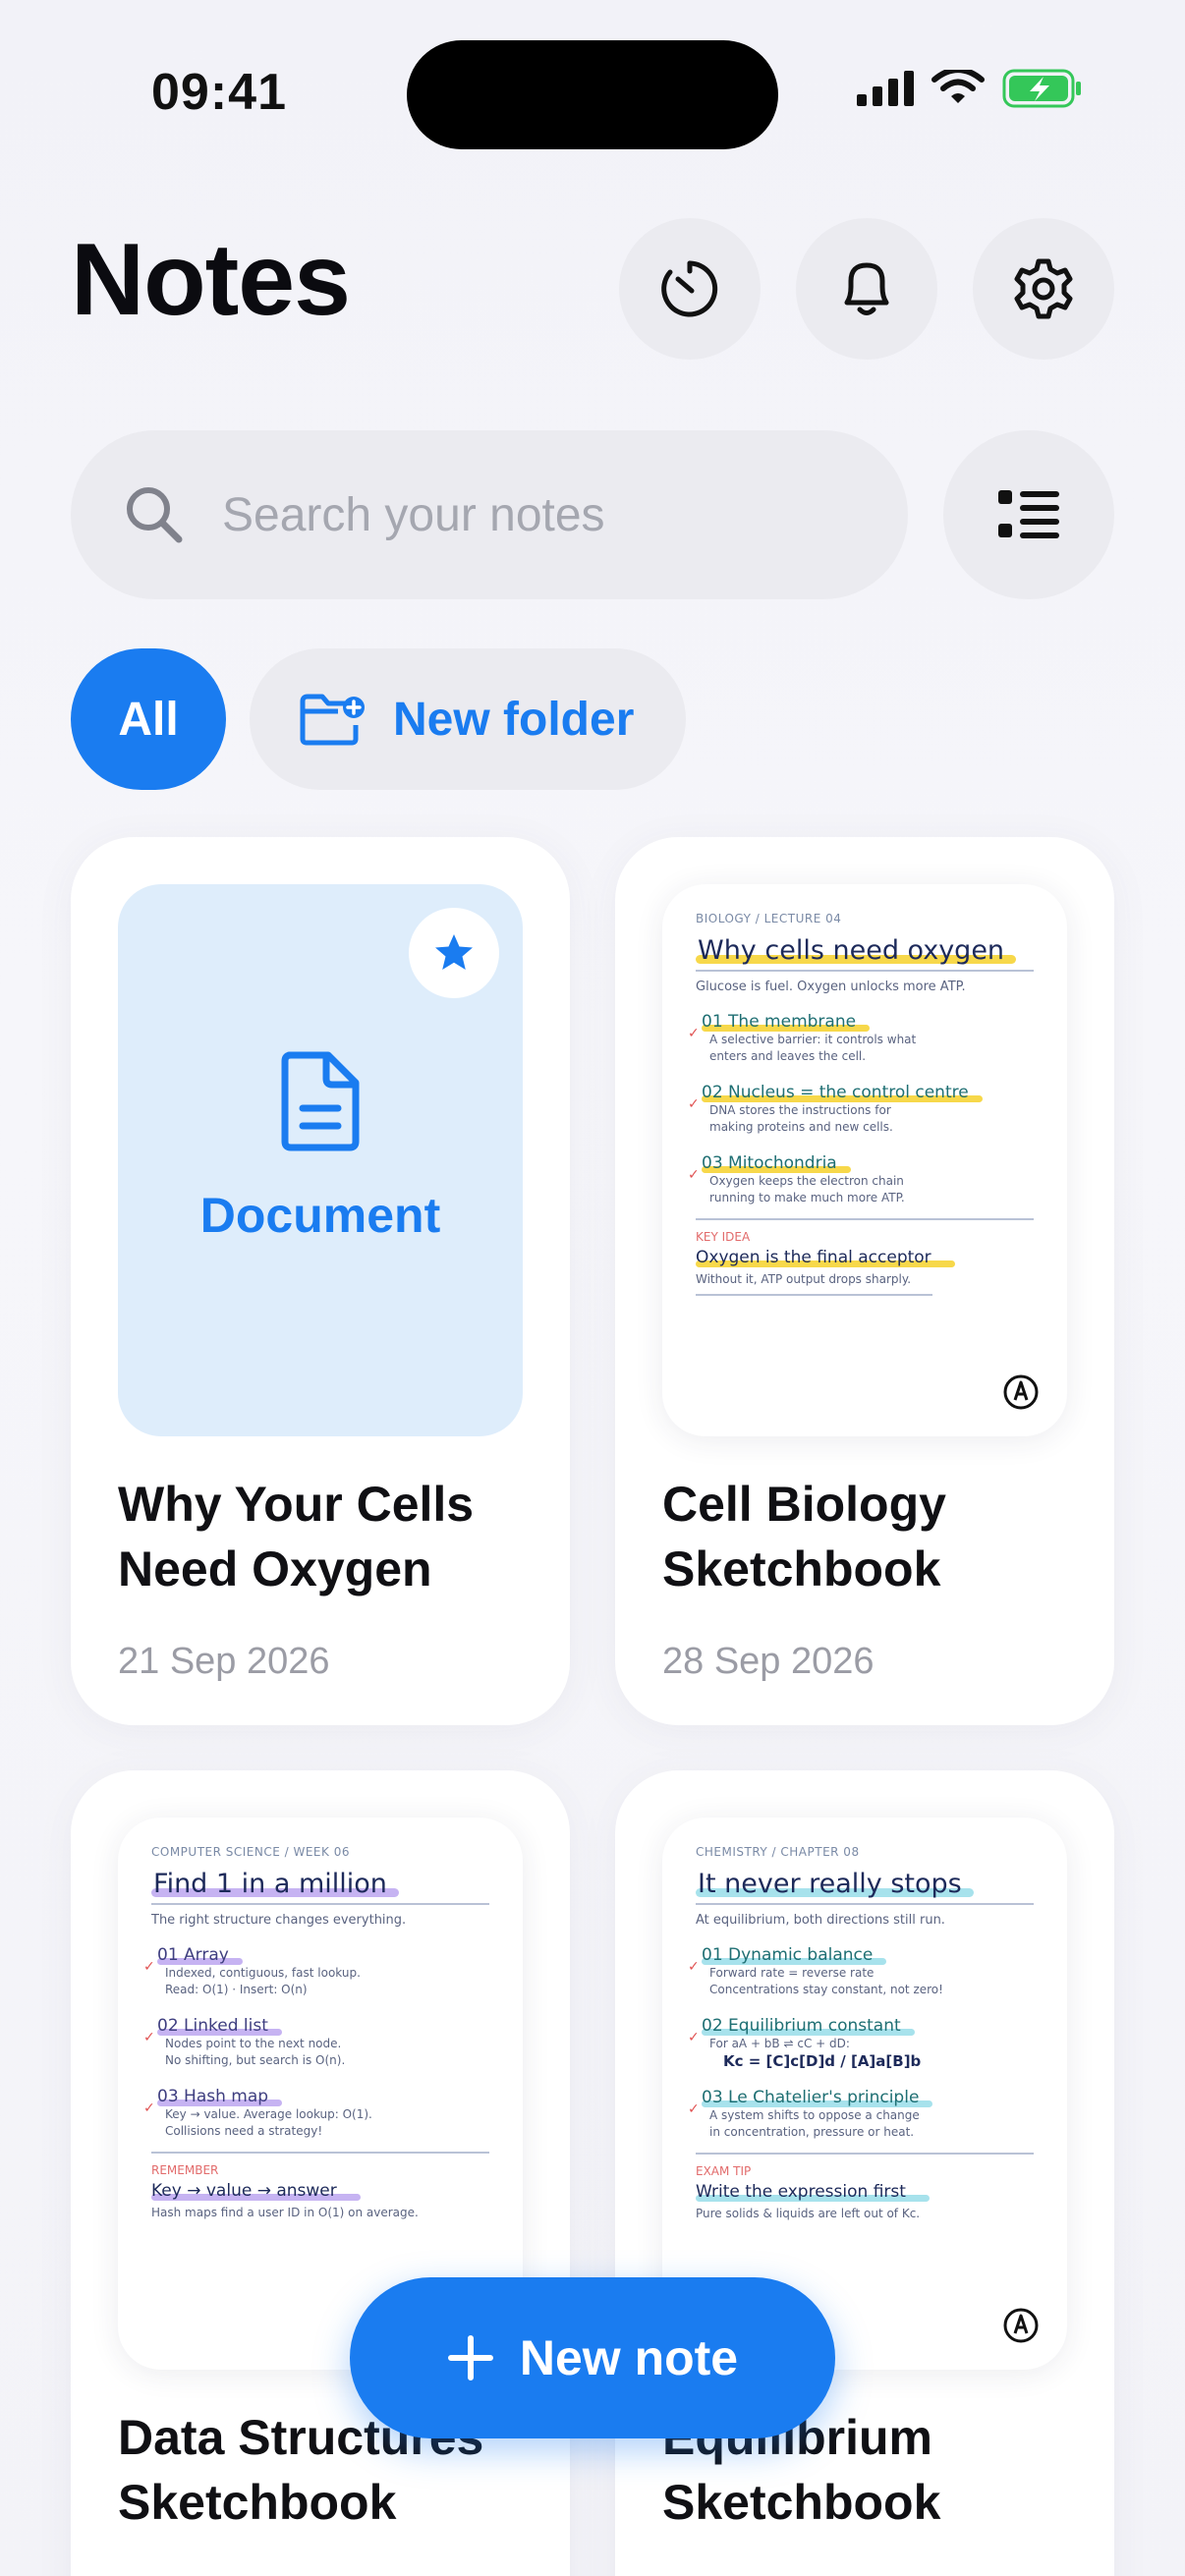 The image size is (1185, 2576). I want to click on sketch-item-heading: 03 Mitochondria, so click(770, 1163).